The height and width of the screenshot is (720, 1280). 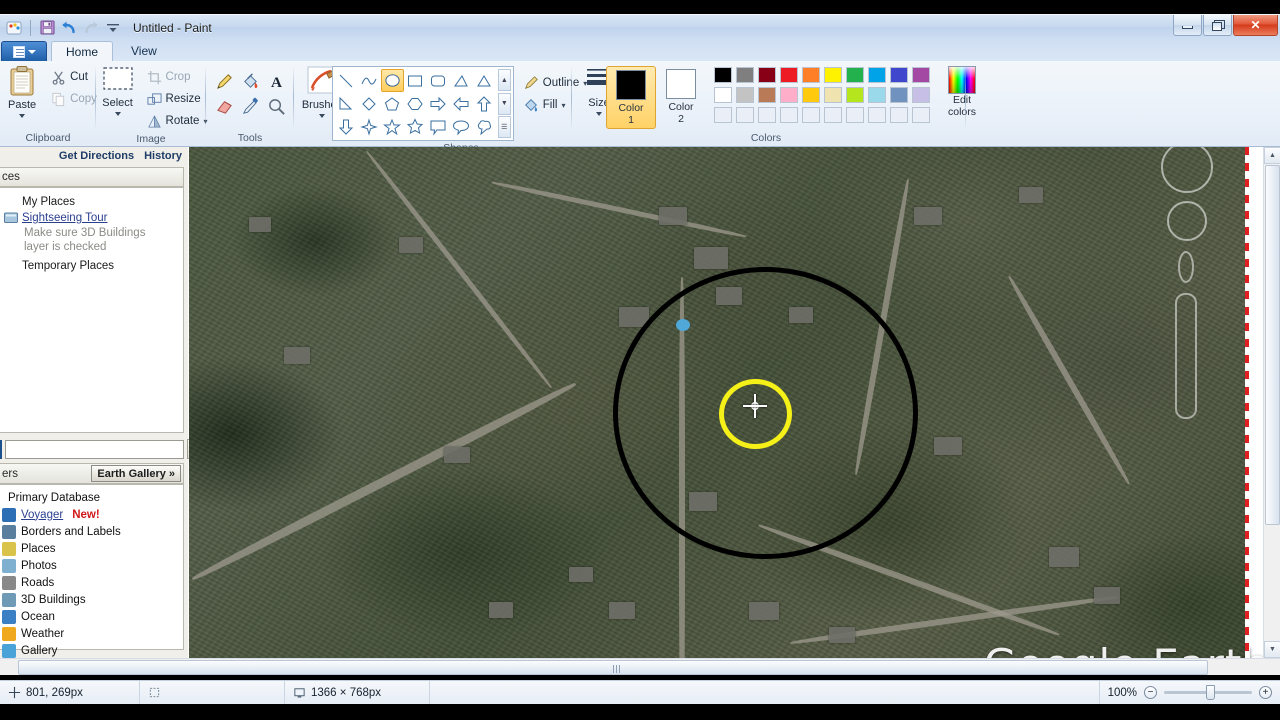 I want to click on shapes-scrollbar: ▲ ▼ ☰, so click(x=504, y=103).